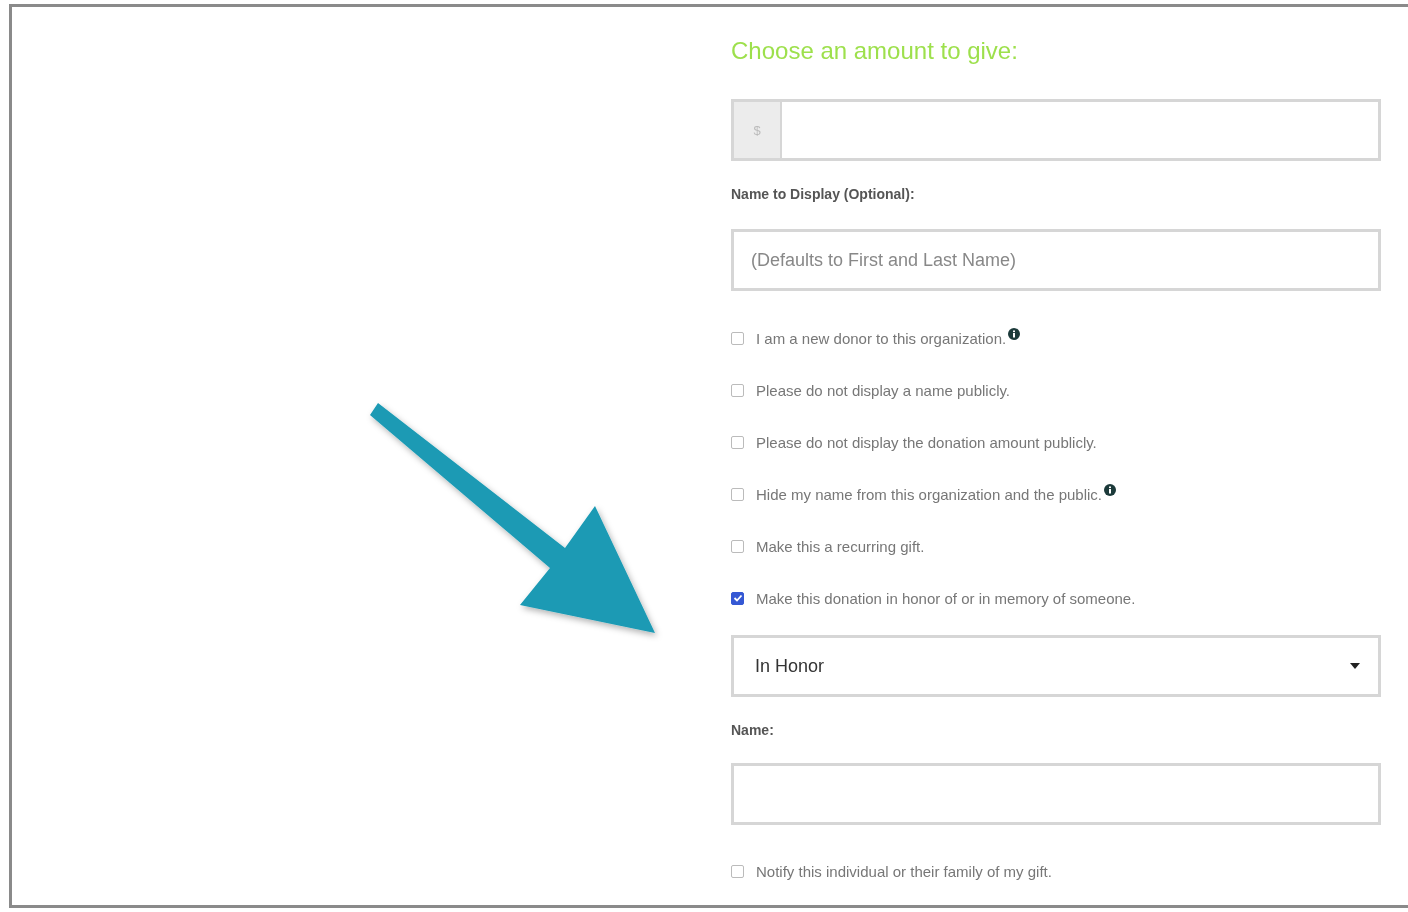  Describe the element at coordinates (758, 130) in the screenshot. I see `currency-prefix: $` at that location.